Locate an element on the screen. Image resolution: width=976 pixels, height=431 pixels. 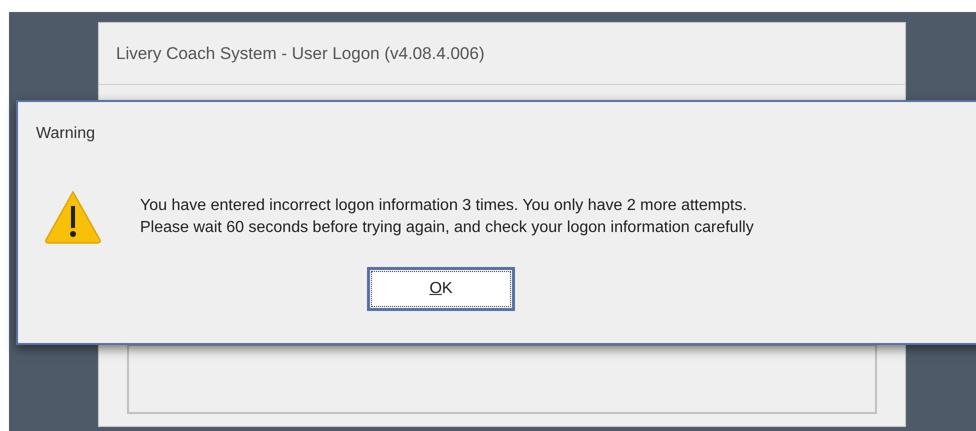
ok-button: OK is located at coordinates (441, 289).